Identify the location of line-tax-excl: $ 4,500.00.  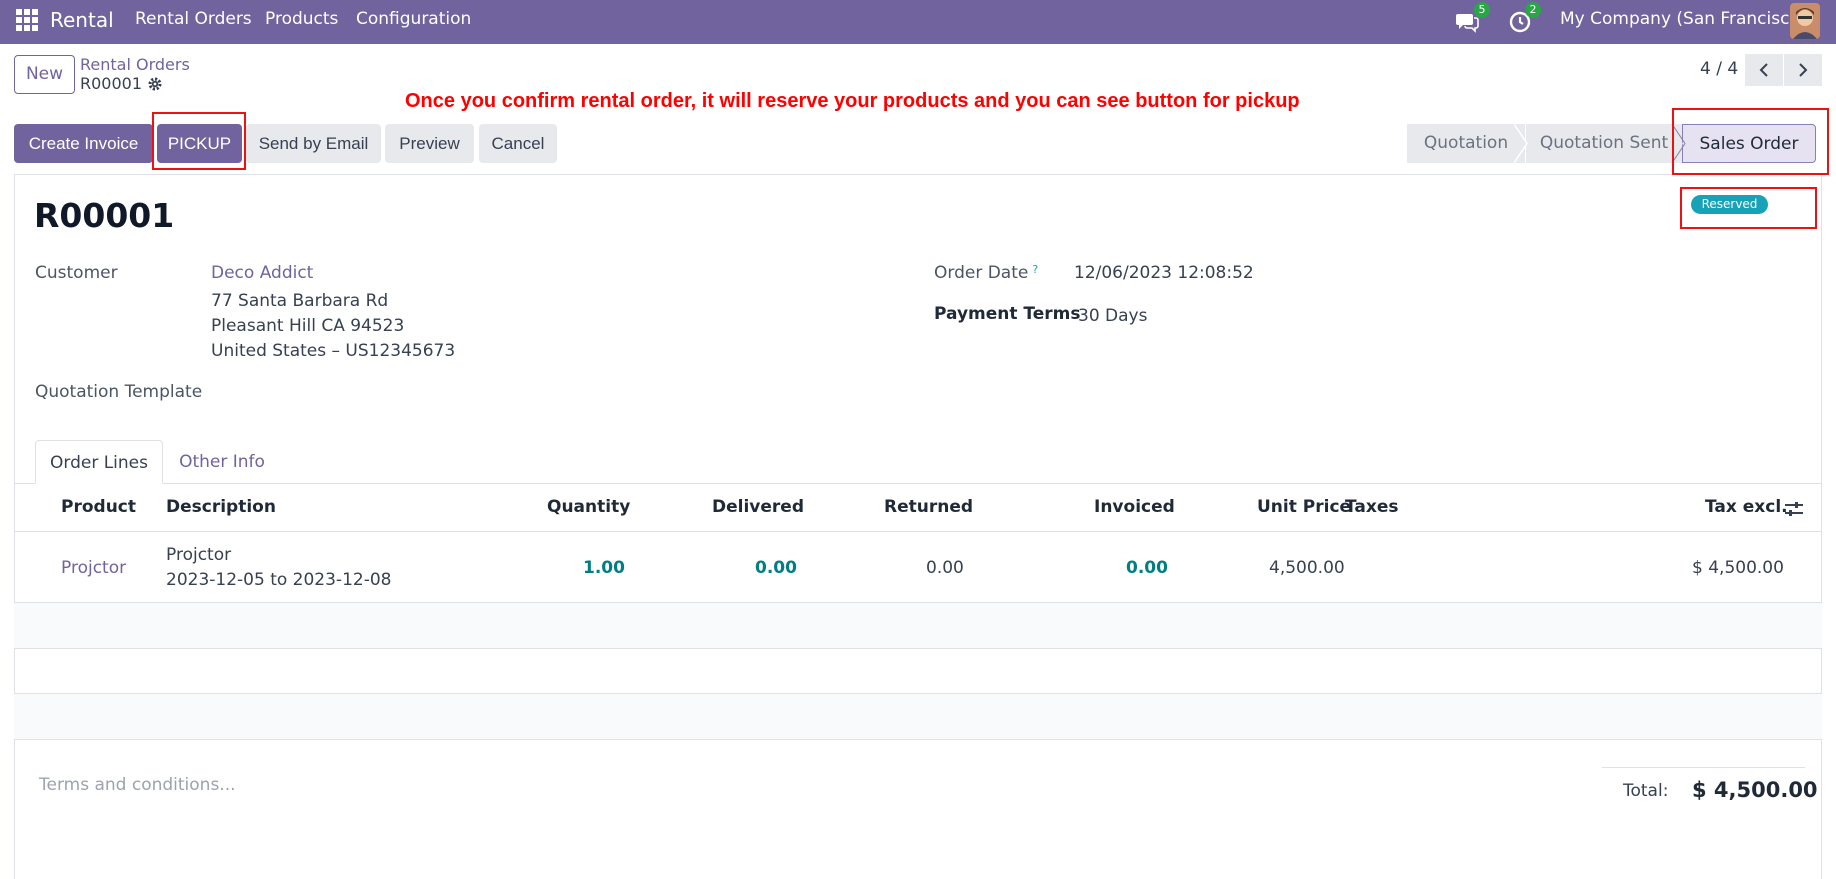
(1738, 568).